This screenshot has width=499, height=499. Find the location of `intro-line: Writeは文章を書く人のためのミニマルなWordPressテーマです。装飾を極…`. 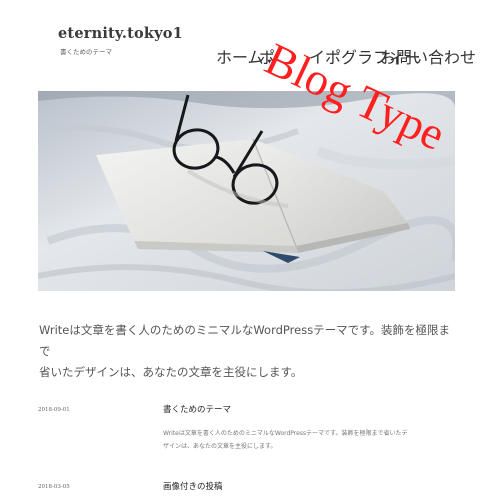

intro-line: Writeは文章を書く人のためのミニマルなWordPressテーマです。装飾を極… is located at coordinates (245, 340).